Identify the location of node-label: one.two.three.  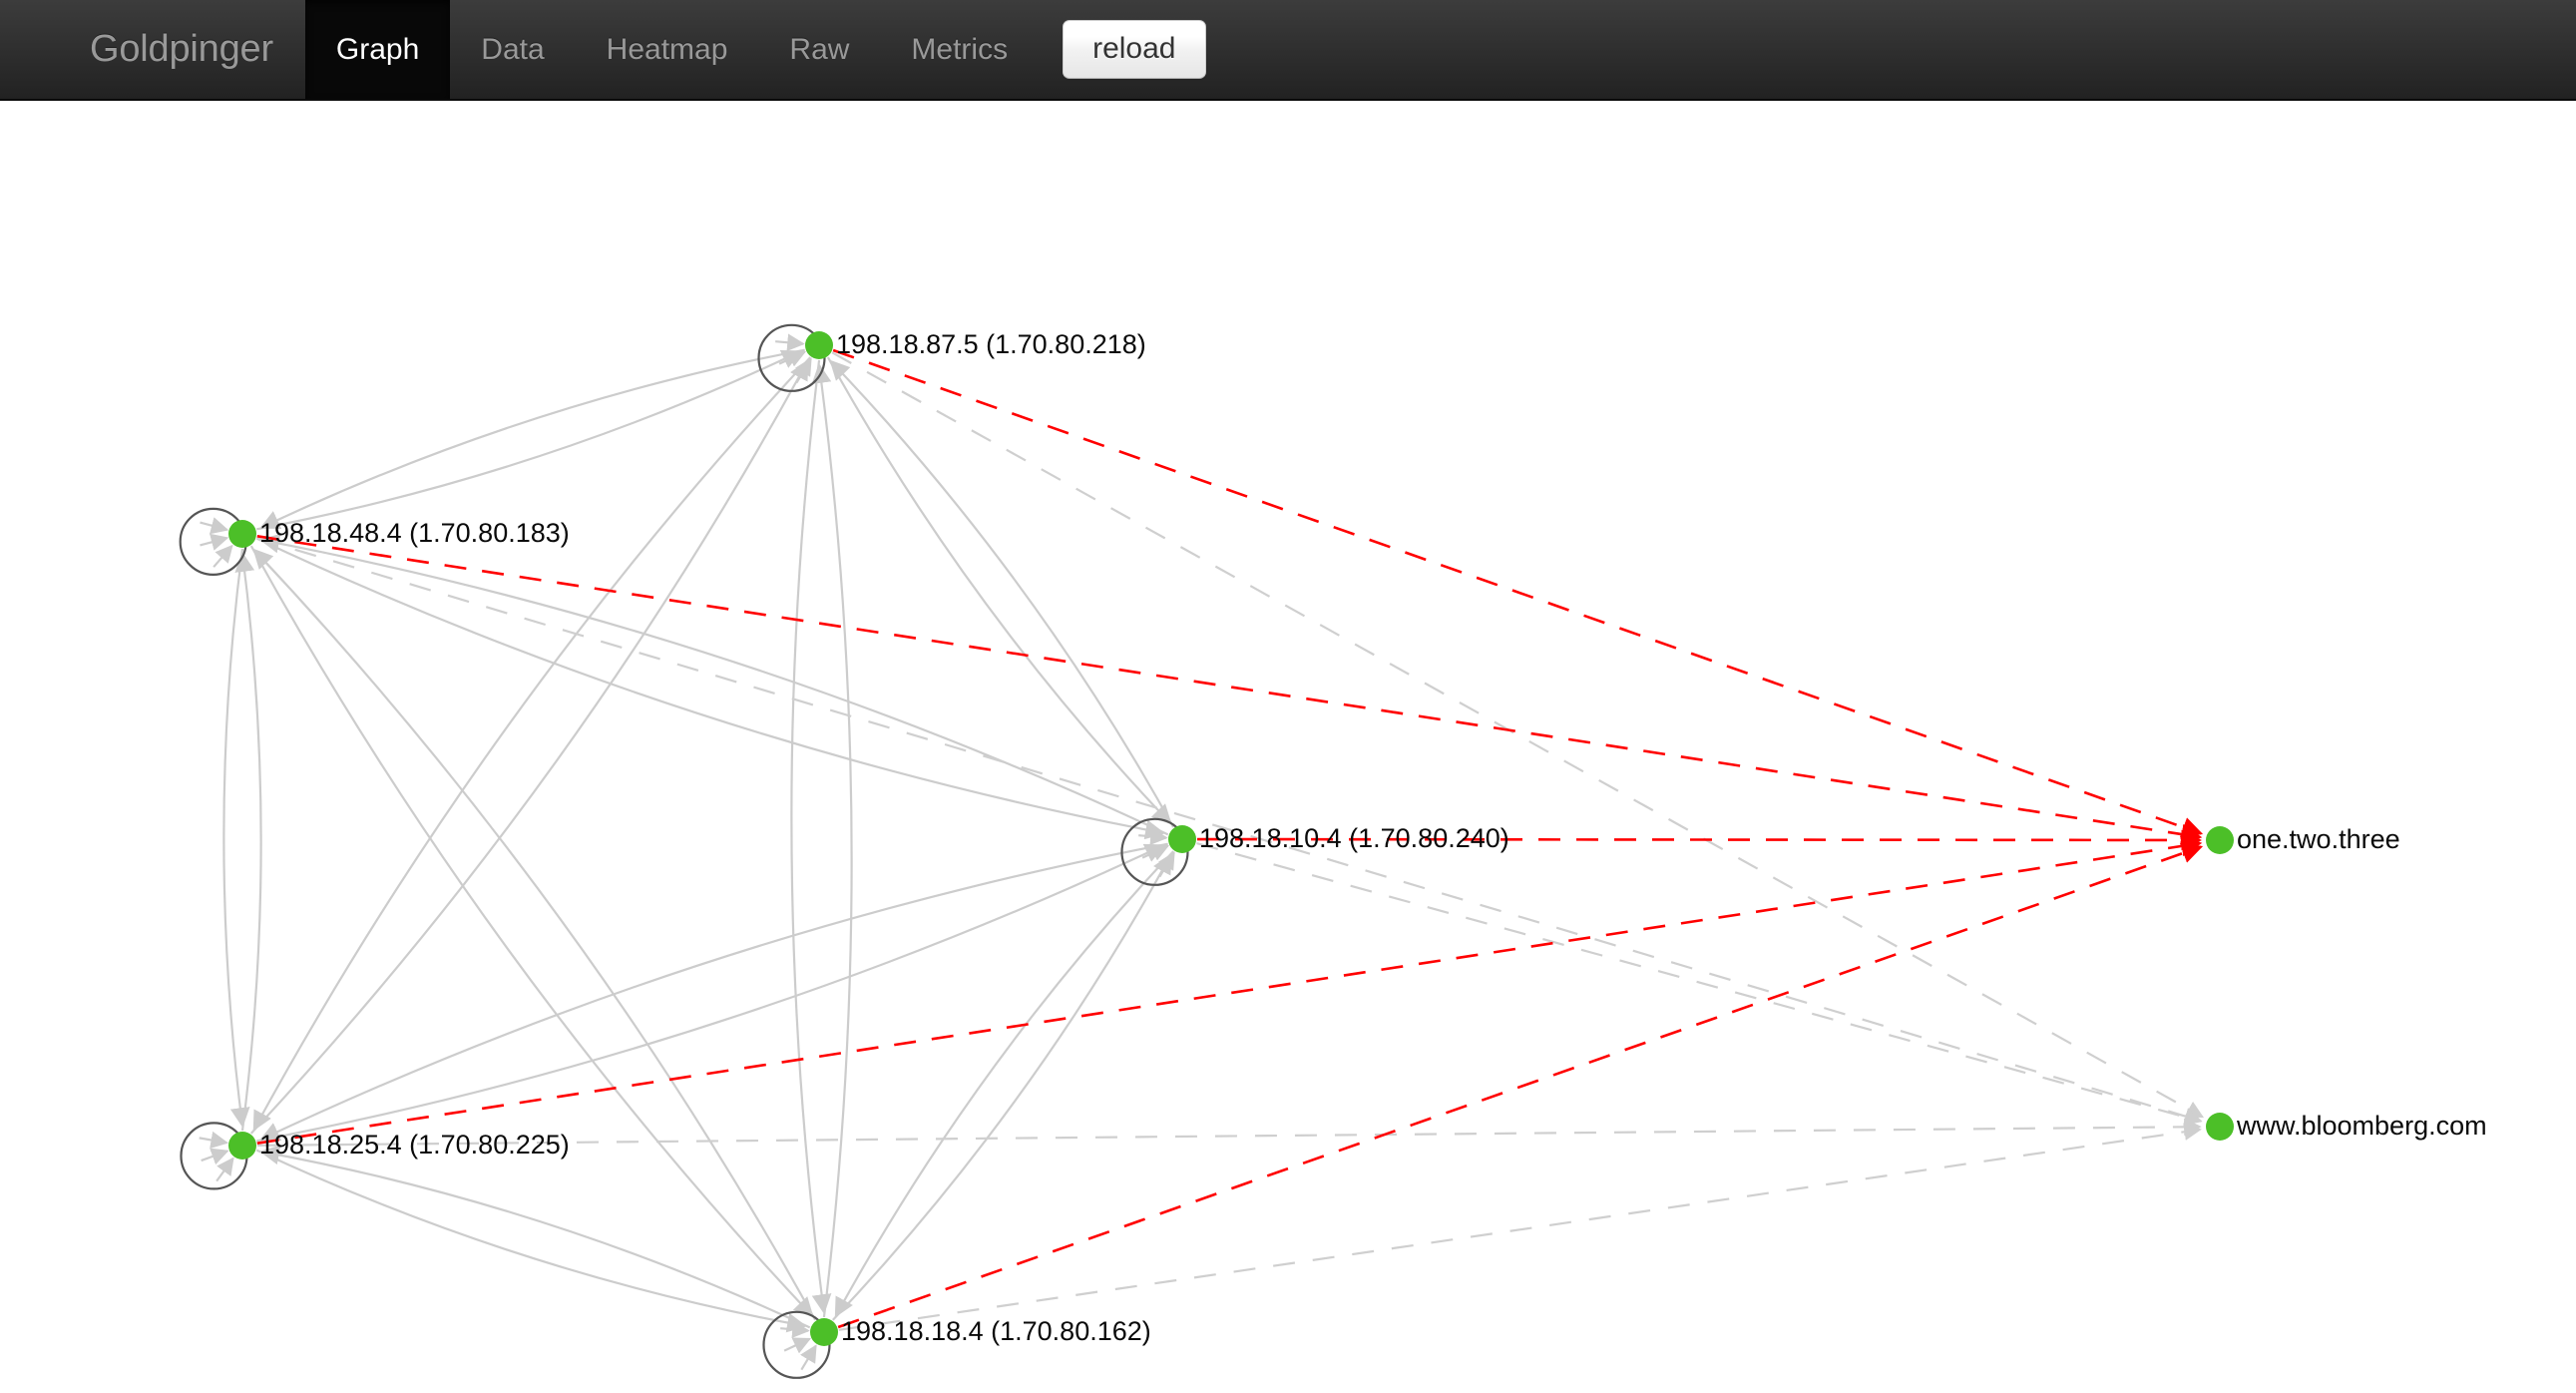
(2318, 839).